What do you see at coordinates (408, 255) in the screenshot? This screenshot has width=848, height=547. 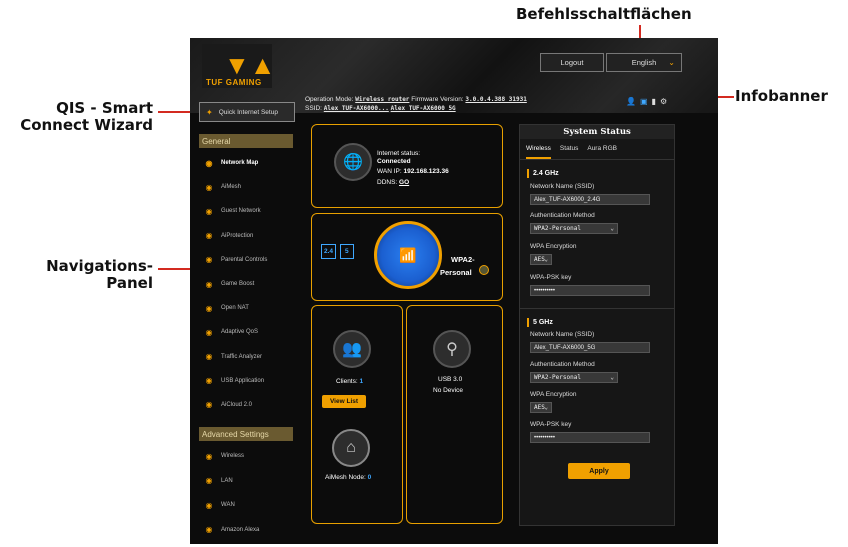 I see `router-icon: 📶` at bounding box center [408, 255].